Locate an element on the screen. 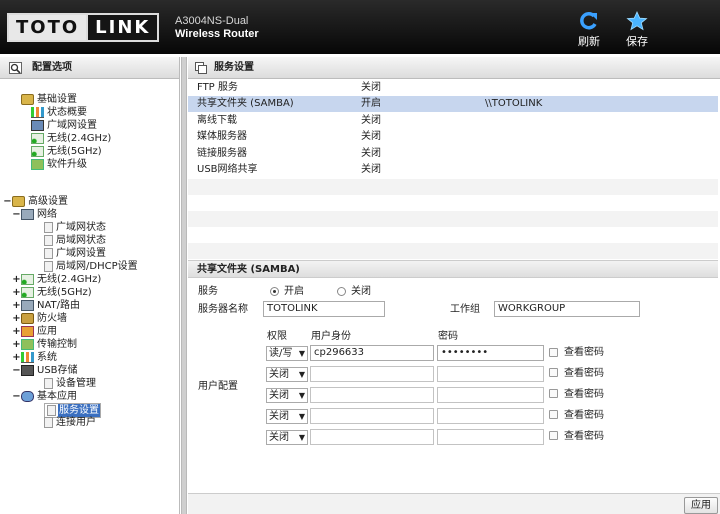 This screenshot has width=720, height=514. service-off-radio is located at coordinates (341, 291).